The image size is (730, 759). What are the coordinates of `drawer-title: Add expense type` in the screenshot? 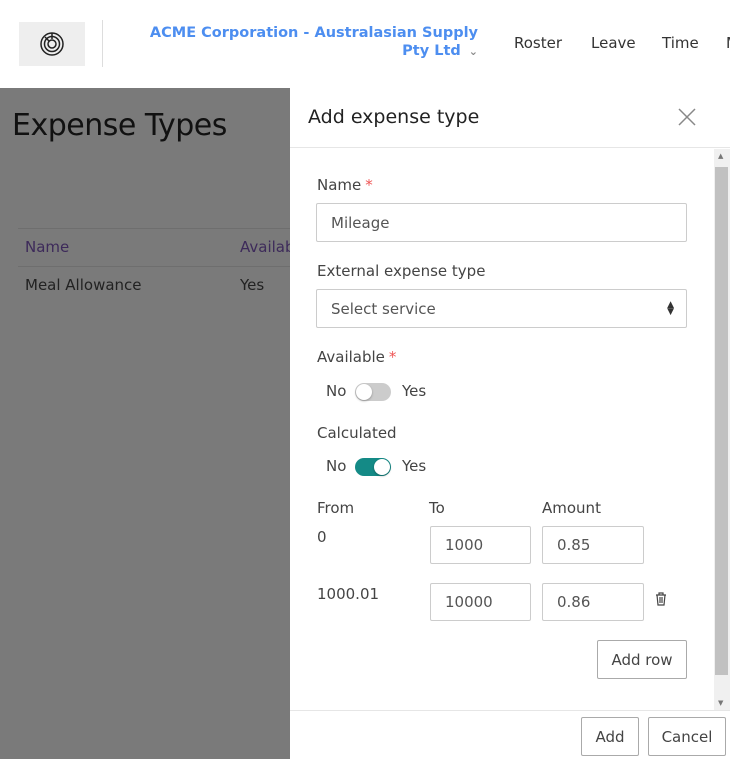 It's located at (394, 117).